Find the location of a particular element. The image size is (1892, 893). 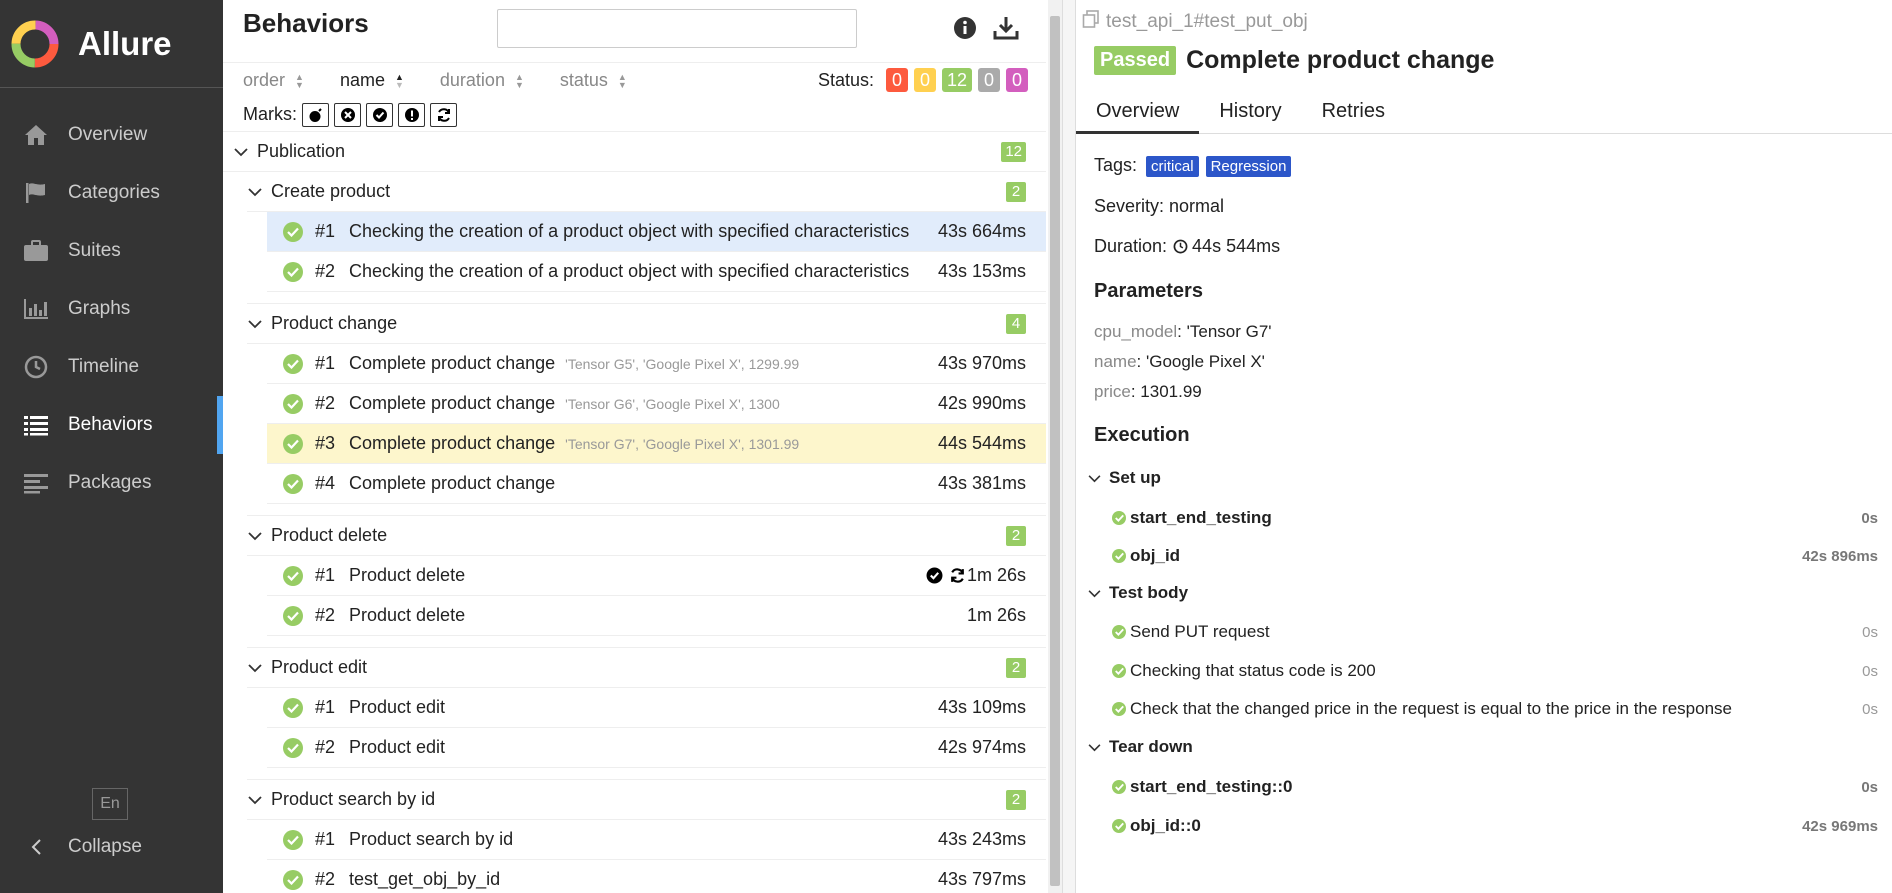

marks-label: Marks: is located at coordinates (270, 114).